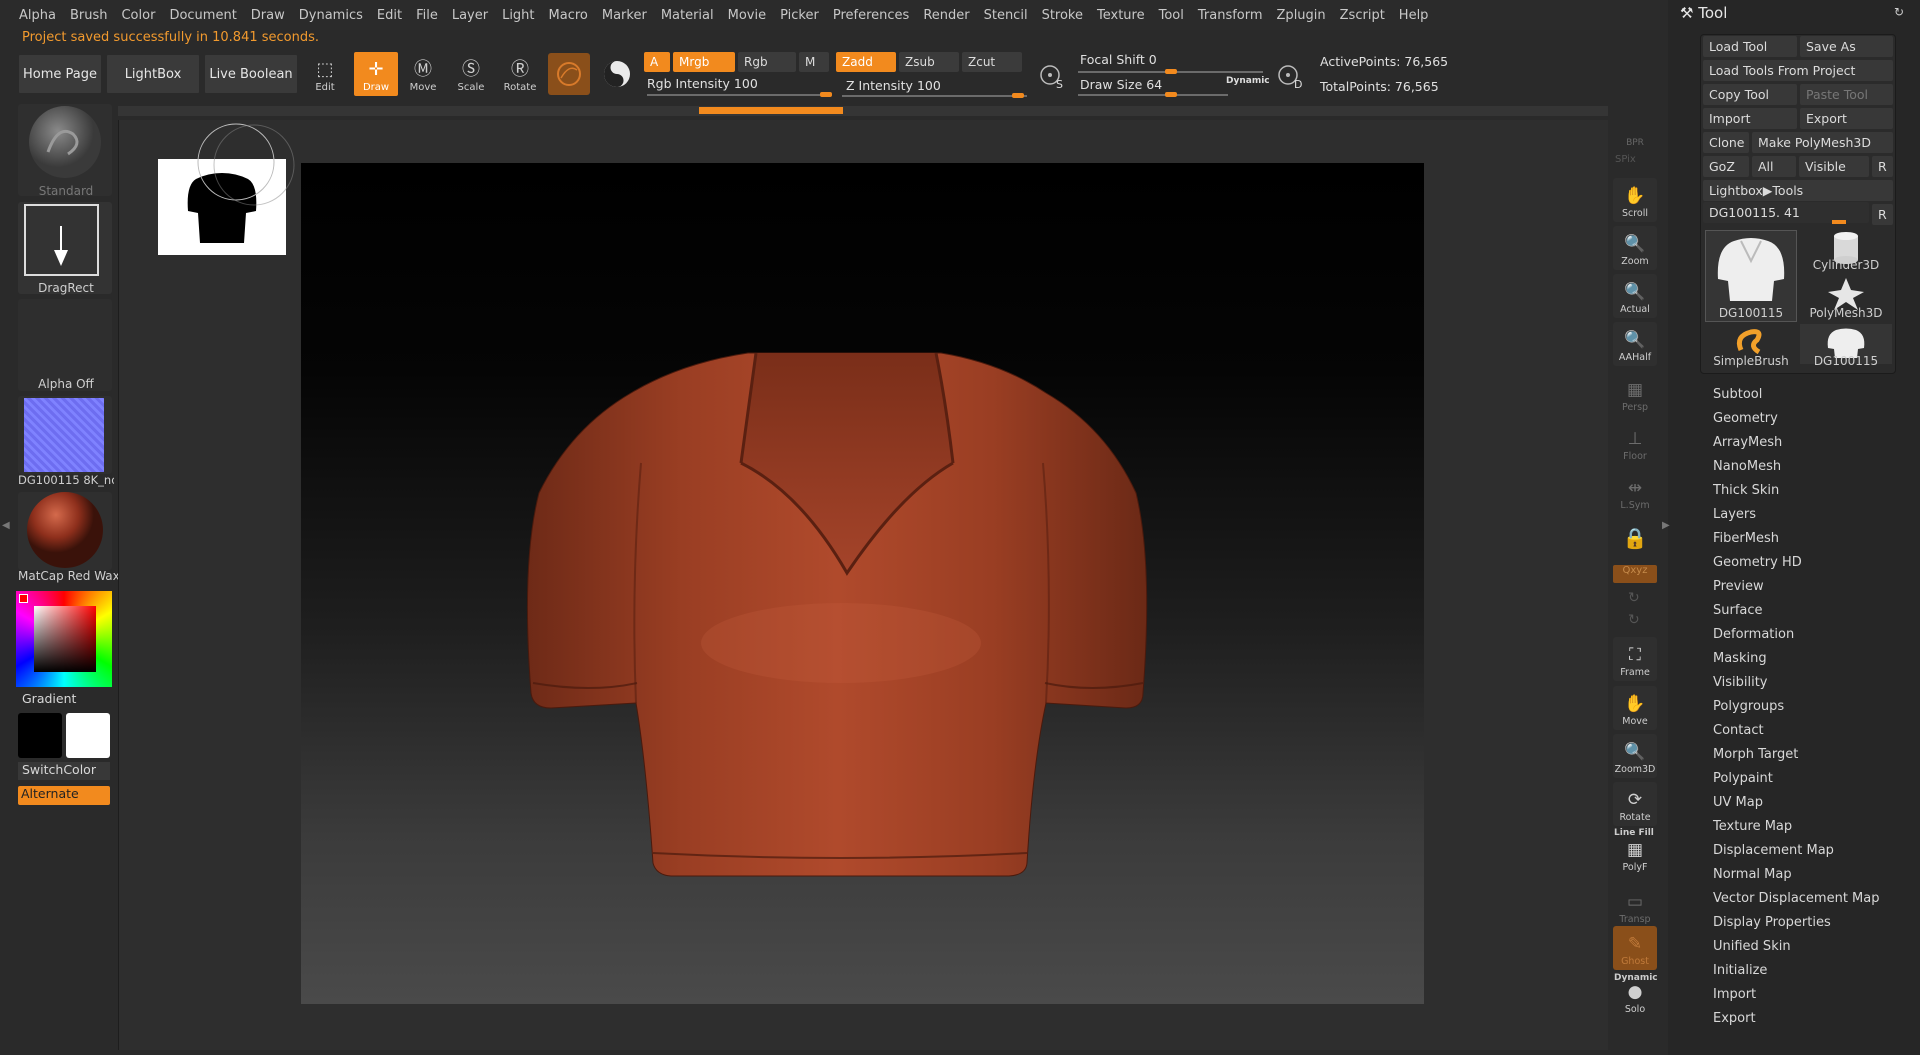  I want to click on subpalette-geometry: Geometry, so click(1745, 418).